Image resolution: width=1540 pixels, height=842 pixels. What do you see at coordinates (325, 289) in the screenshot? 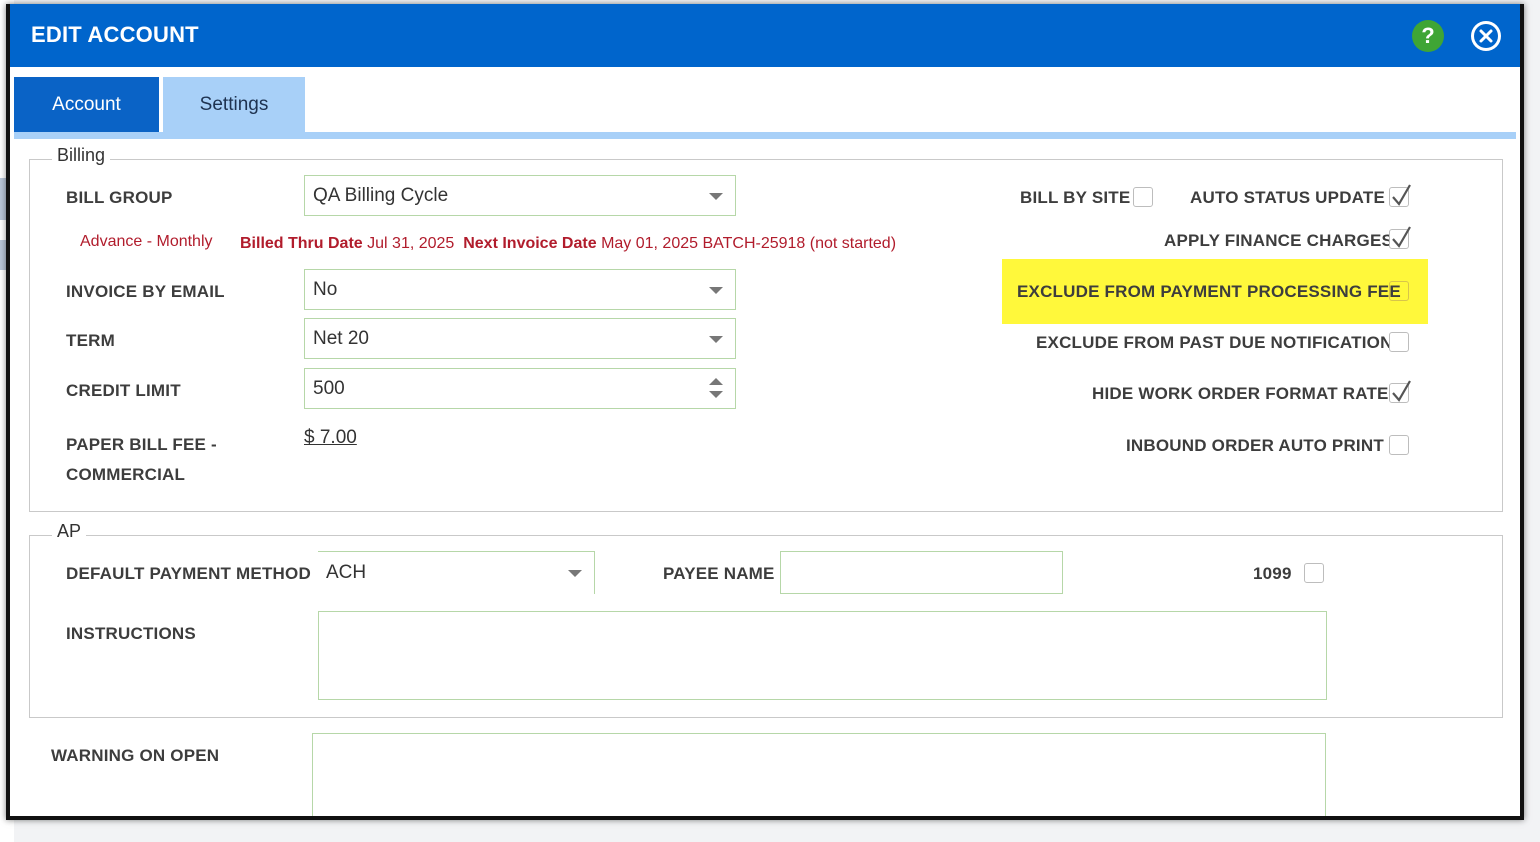
I see `invoice-by-email-value: No` at bounding box center [325, 289].